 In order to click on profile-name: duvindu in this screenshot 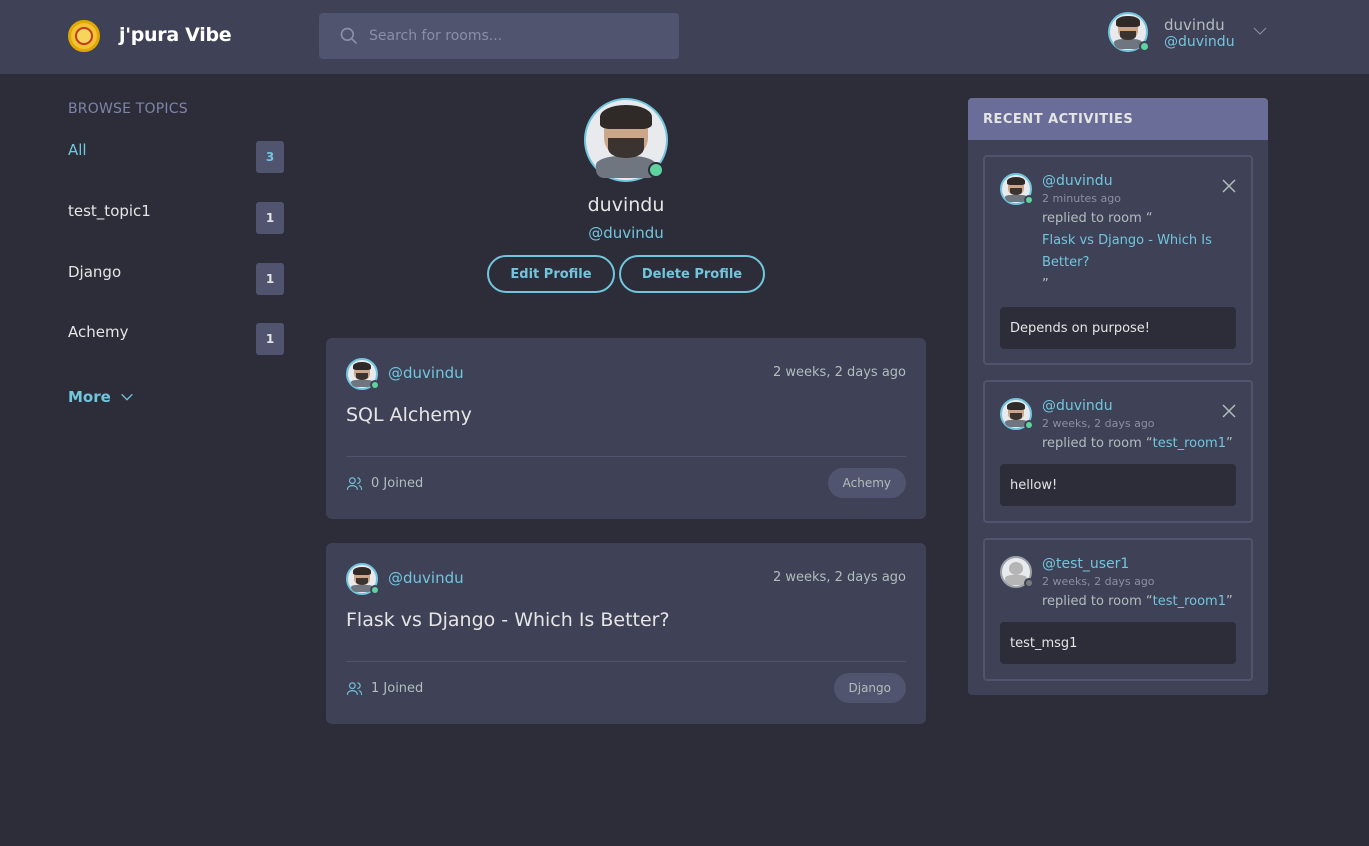, I will do `click(626, 205)`.